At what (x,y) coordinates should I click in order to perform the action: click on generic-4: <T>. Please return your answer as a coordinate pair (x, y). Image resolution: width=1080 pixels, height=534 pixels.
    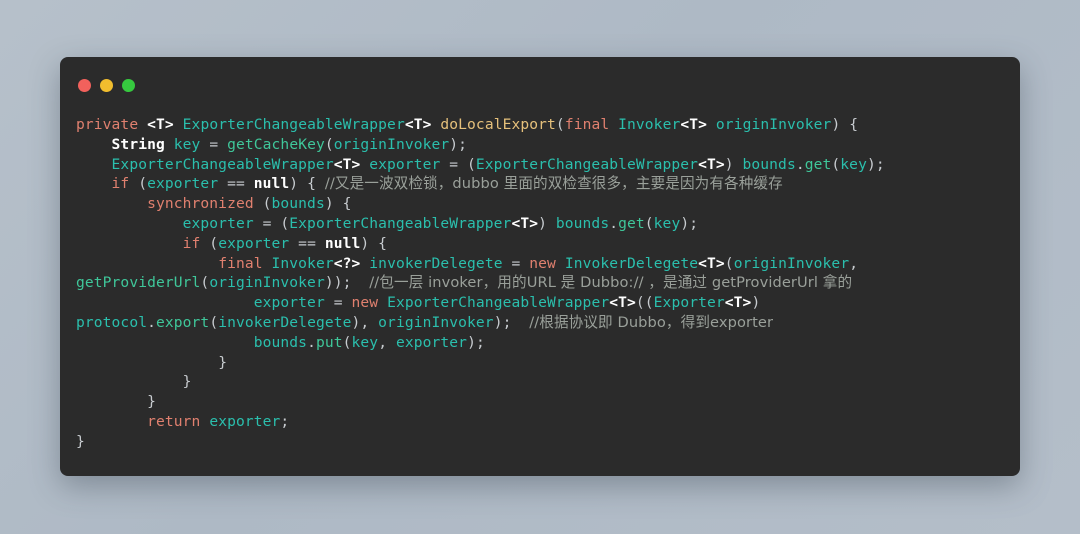
    Looking at the image, I should click on (711, 263).